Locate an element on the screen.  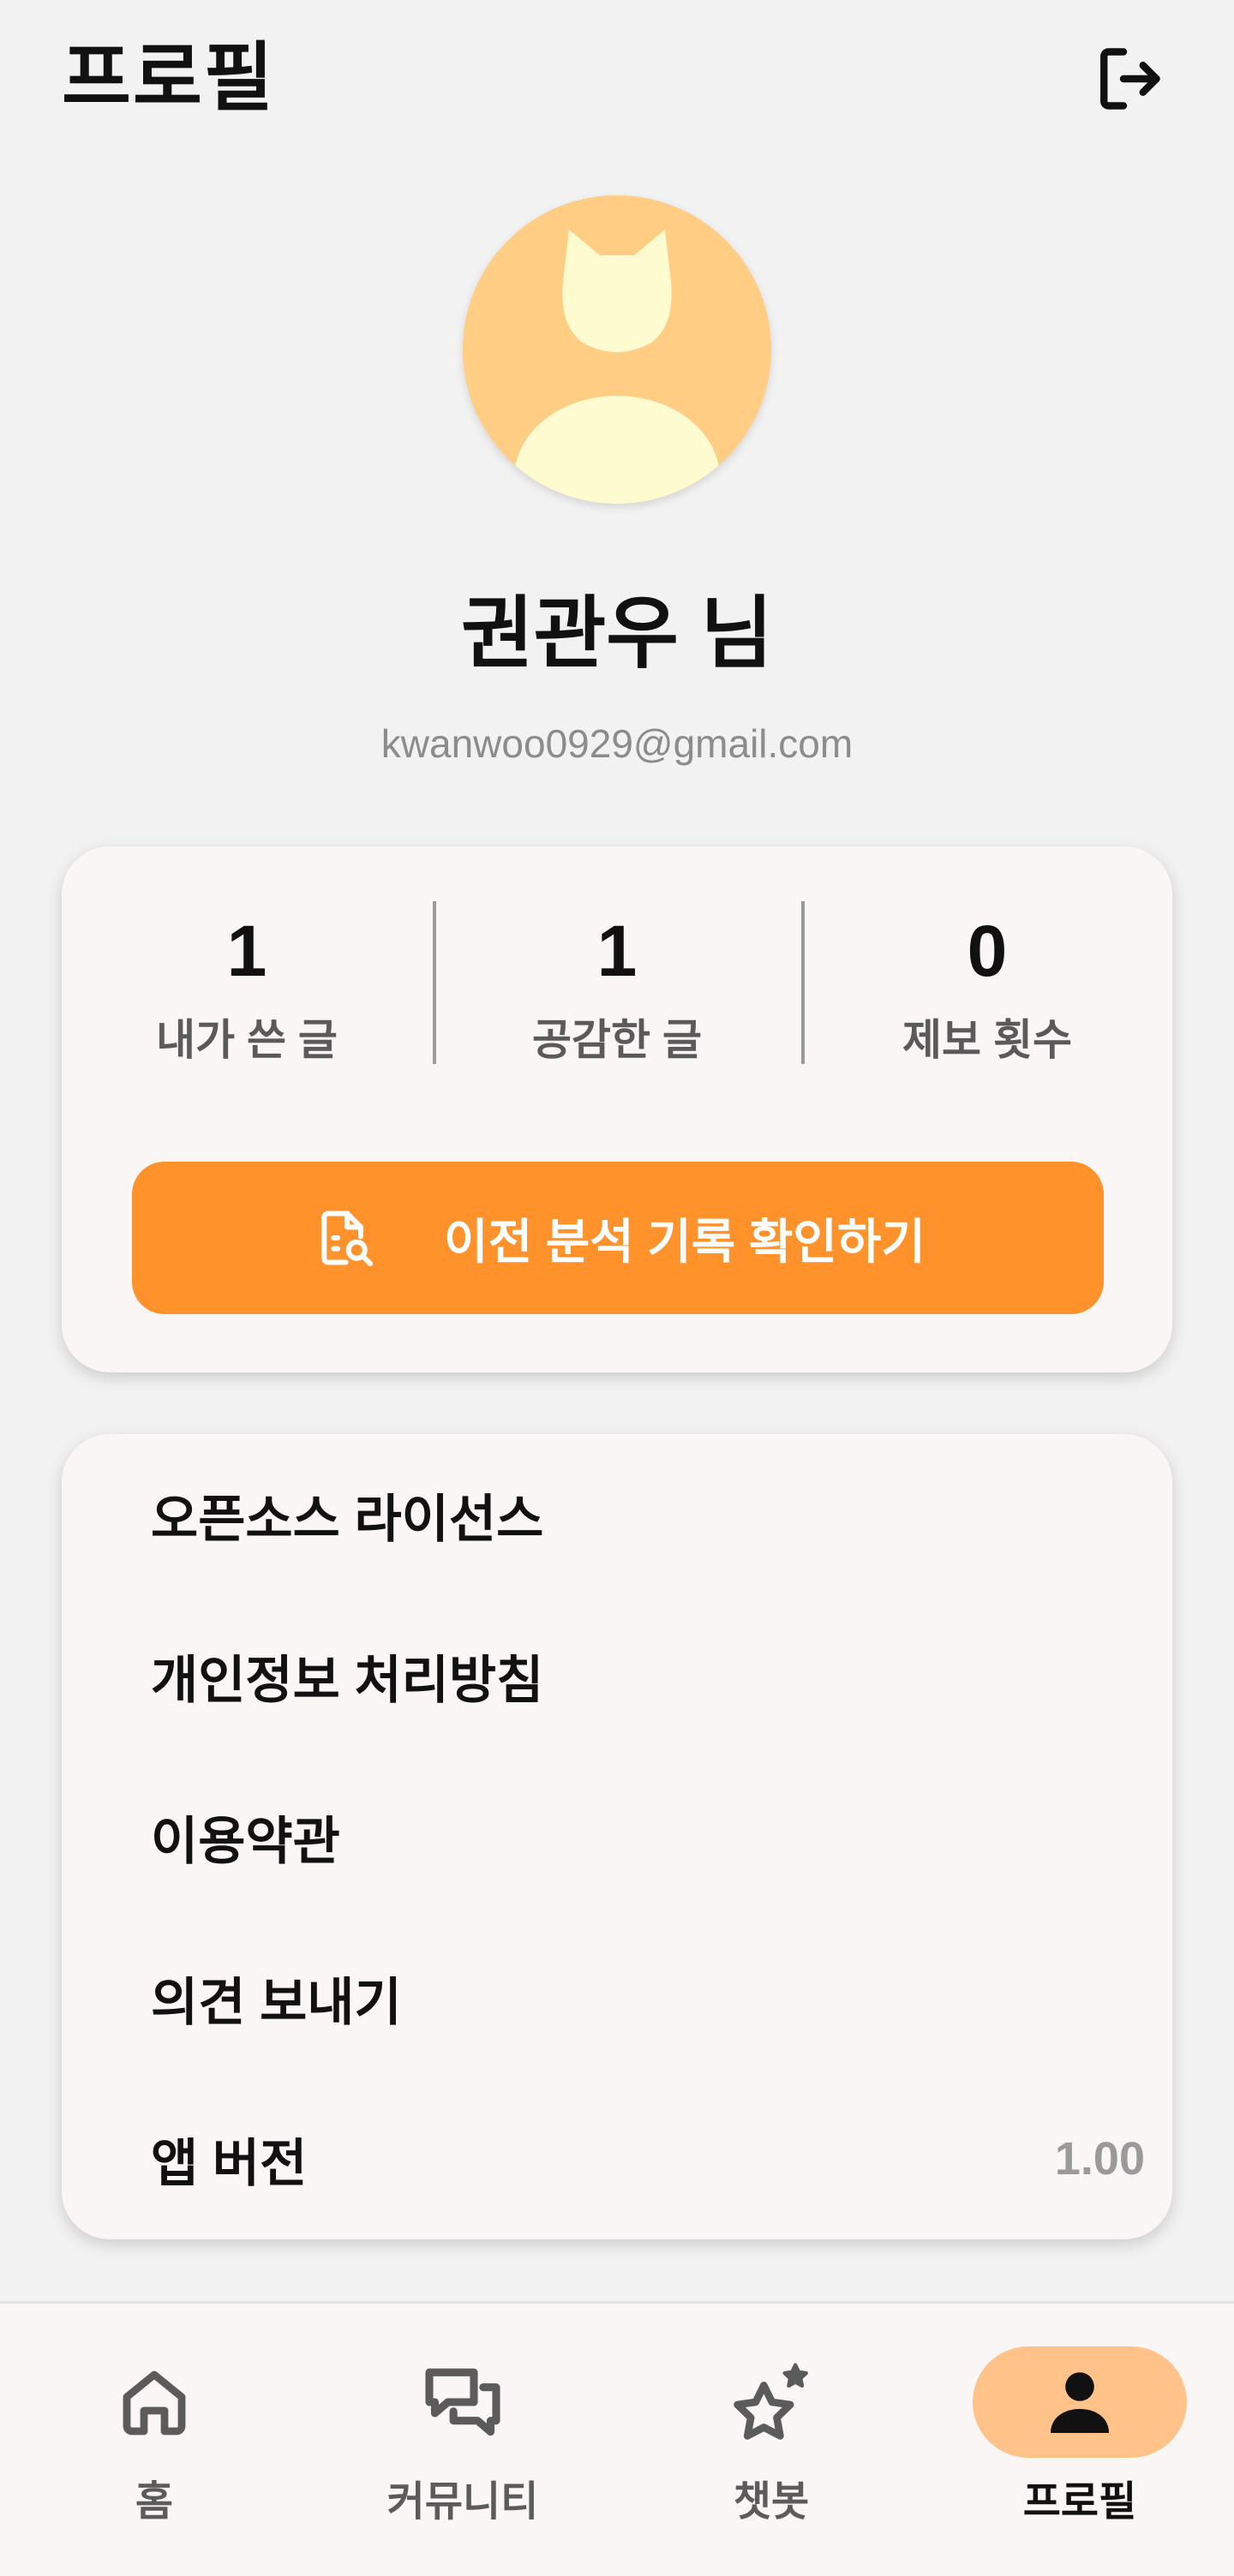
stat-label: 공감한 글 is located at coordinates (617, 1040).